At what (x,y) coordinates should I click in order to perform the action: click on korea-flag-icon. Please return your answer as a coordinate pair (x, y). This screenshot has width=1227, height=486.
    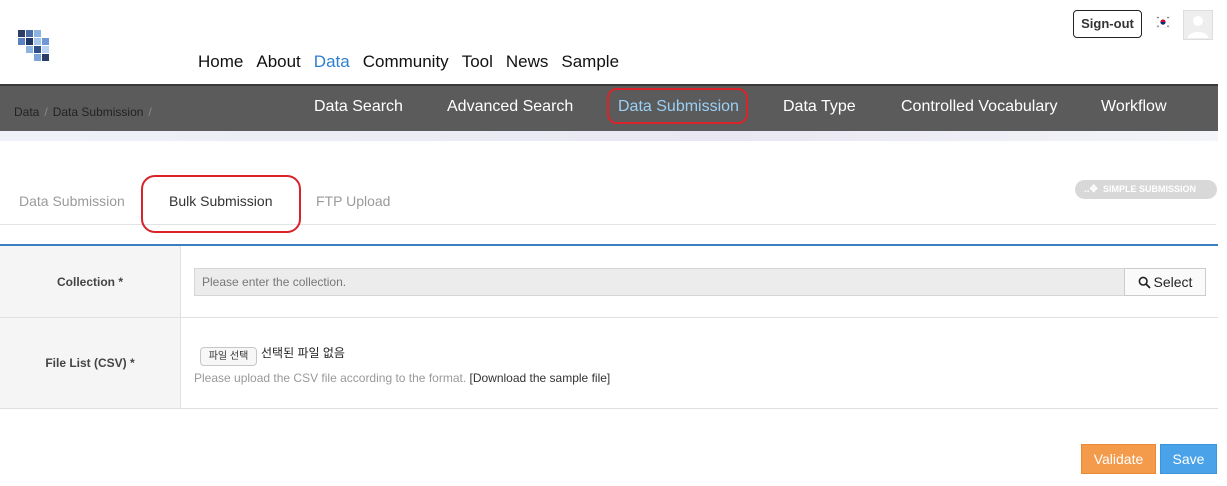
    Looking at the image, I should click on (1163, 22).